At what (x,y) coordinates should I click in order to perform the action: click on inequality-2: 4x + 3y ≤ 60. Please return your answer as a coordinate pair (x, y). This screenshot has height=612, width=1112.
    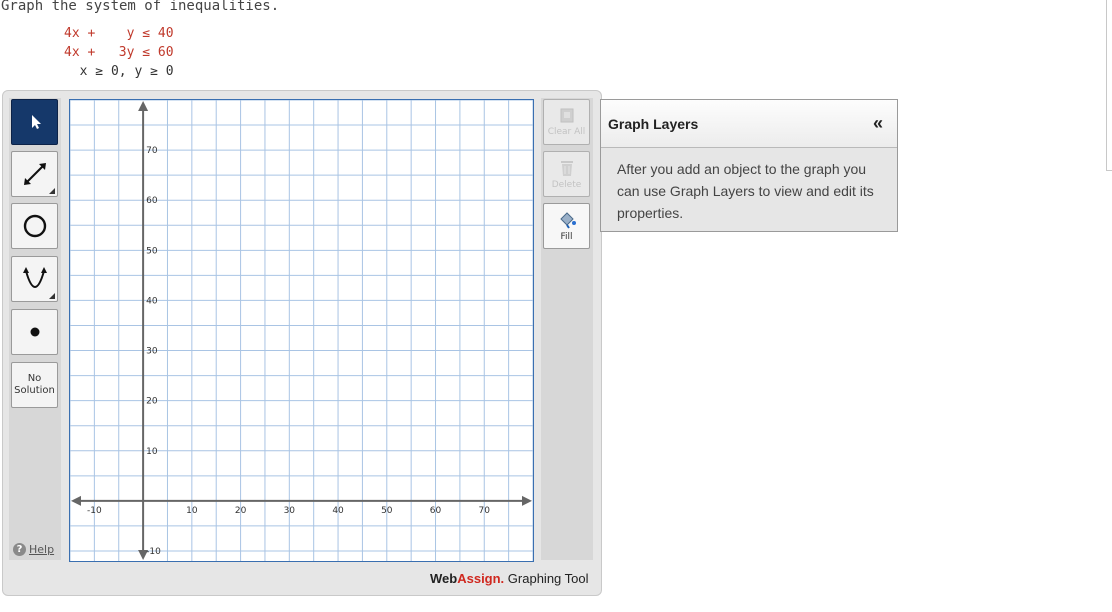
    Looking at the image, I should click on (119, 52).